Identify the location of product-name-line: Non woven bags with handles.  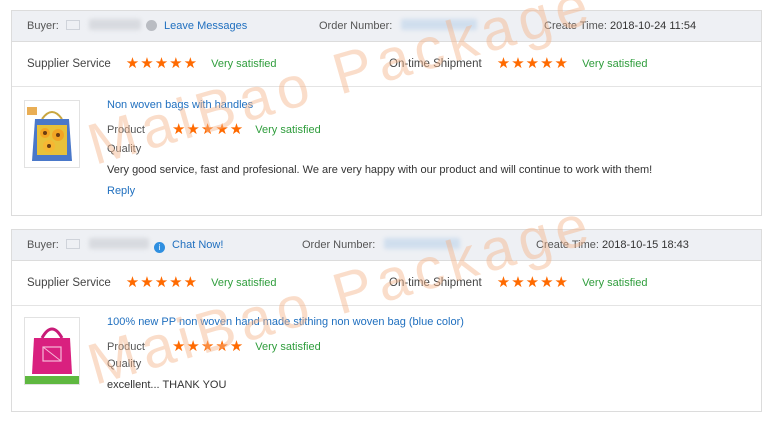
(180, 105).